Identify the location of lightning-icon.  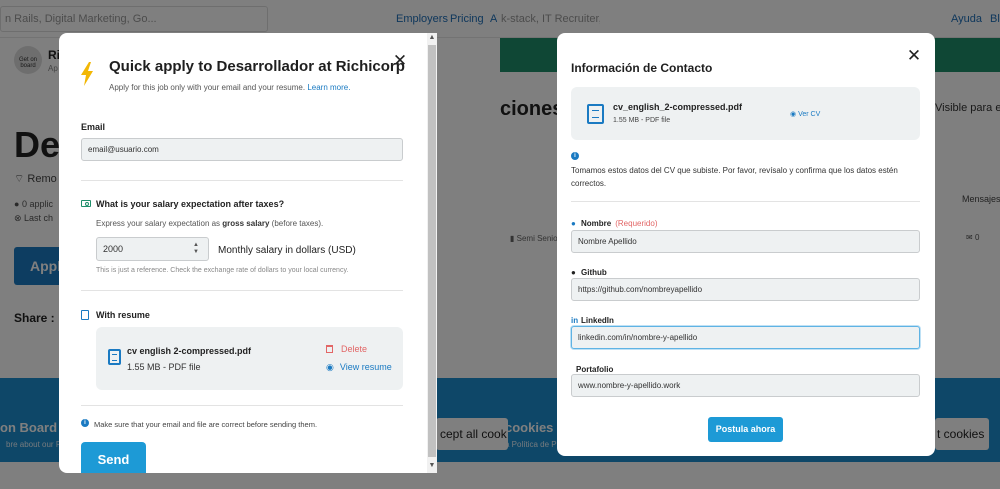
(87, 74).